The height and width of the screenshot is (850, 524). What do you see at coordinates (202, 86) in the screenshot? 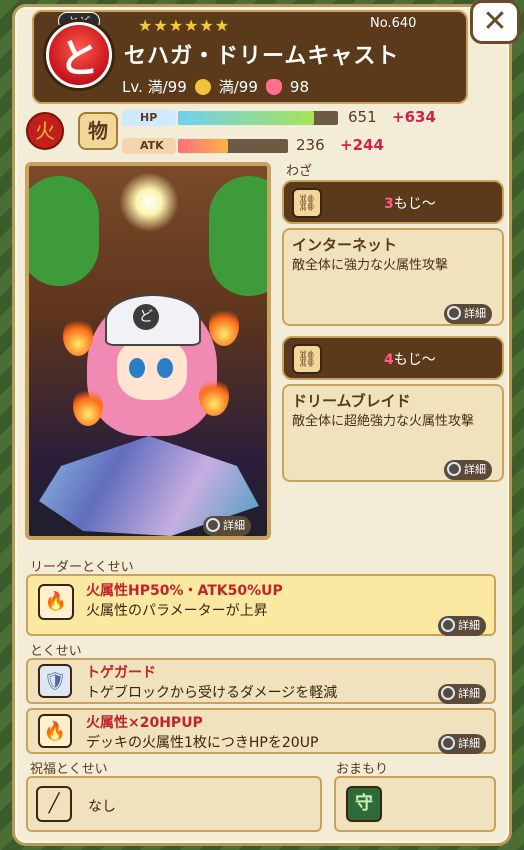
I see `skill-level-icon` at bounding box center [202, 86].